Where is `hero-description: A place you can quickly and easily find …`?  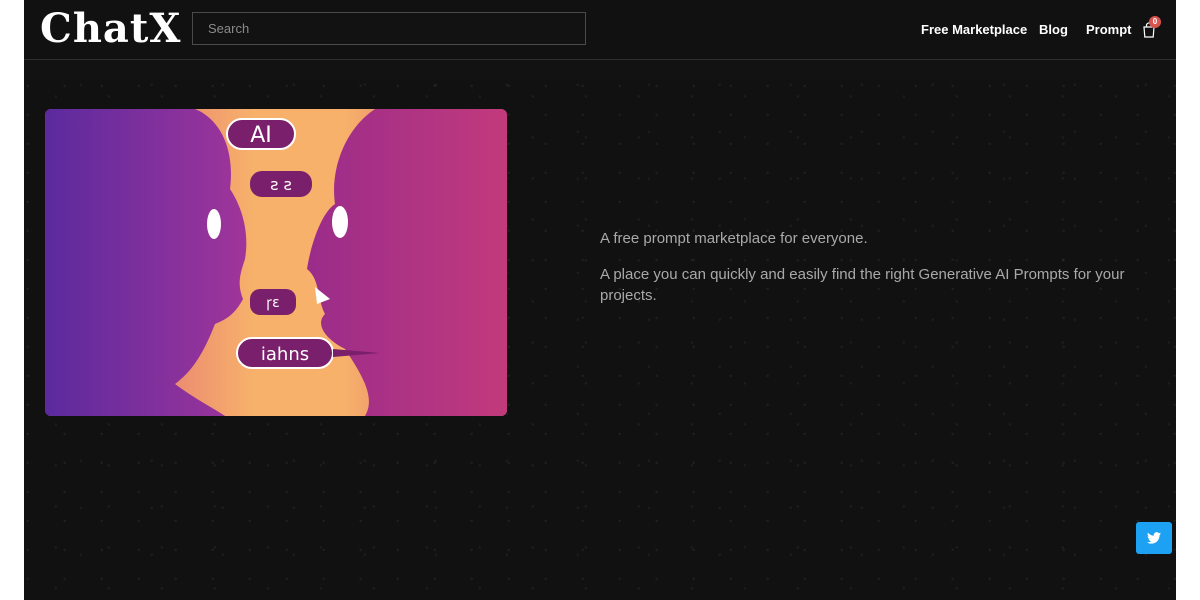
hero-description: A place you can quickly and easily find … is located at coordinates (862, 285).